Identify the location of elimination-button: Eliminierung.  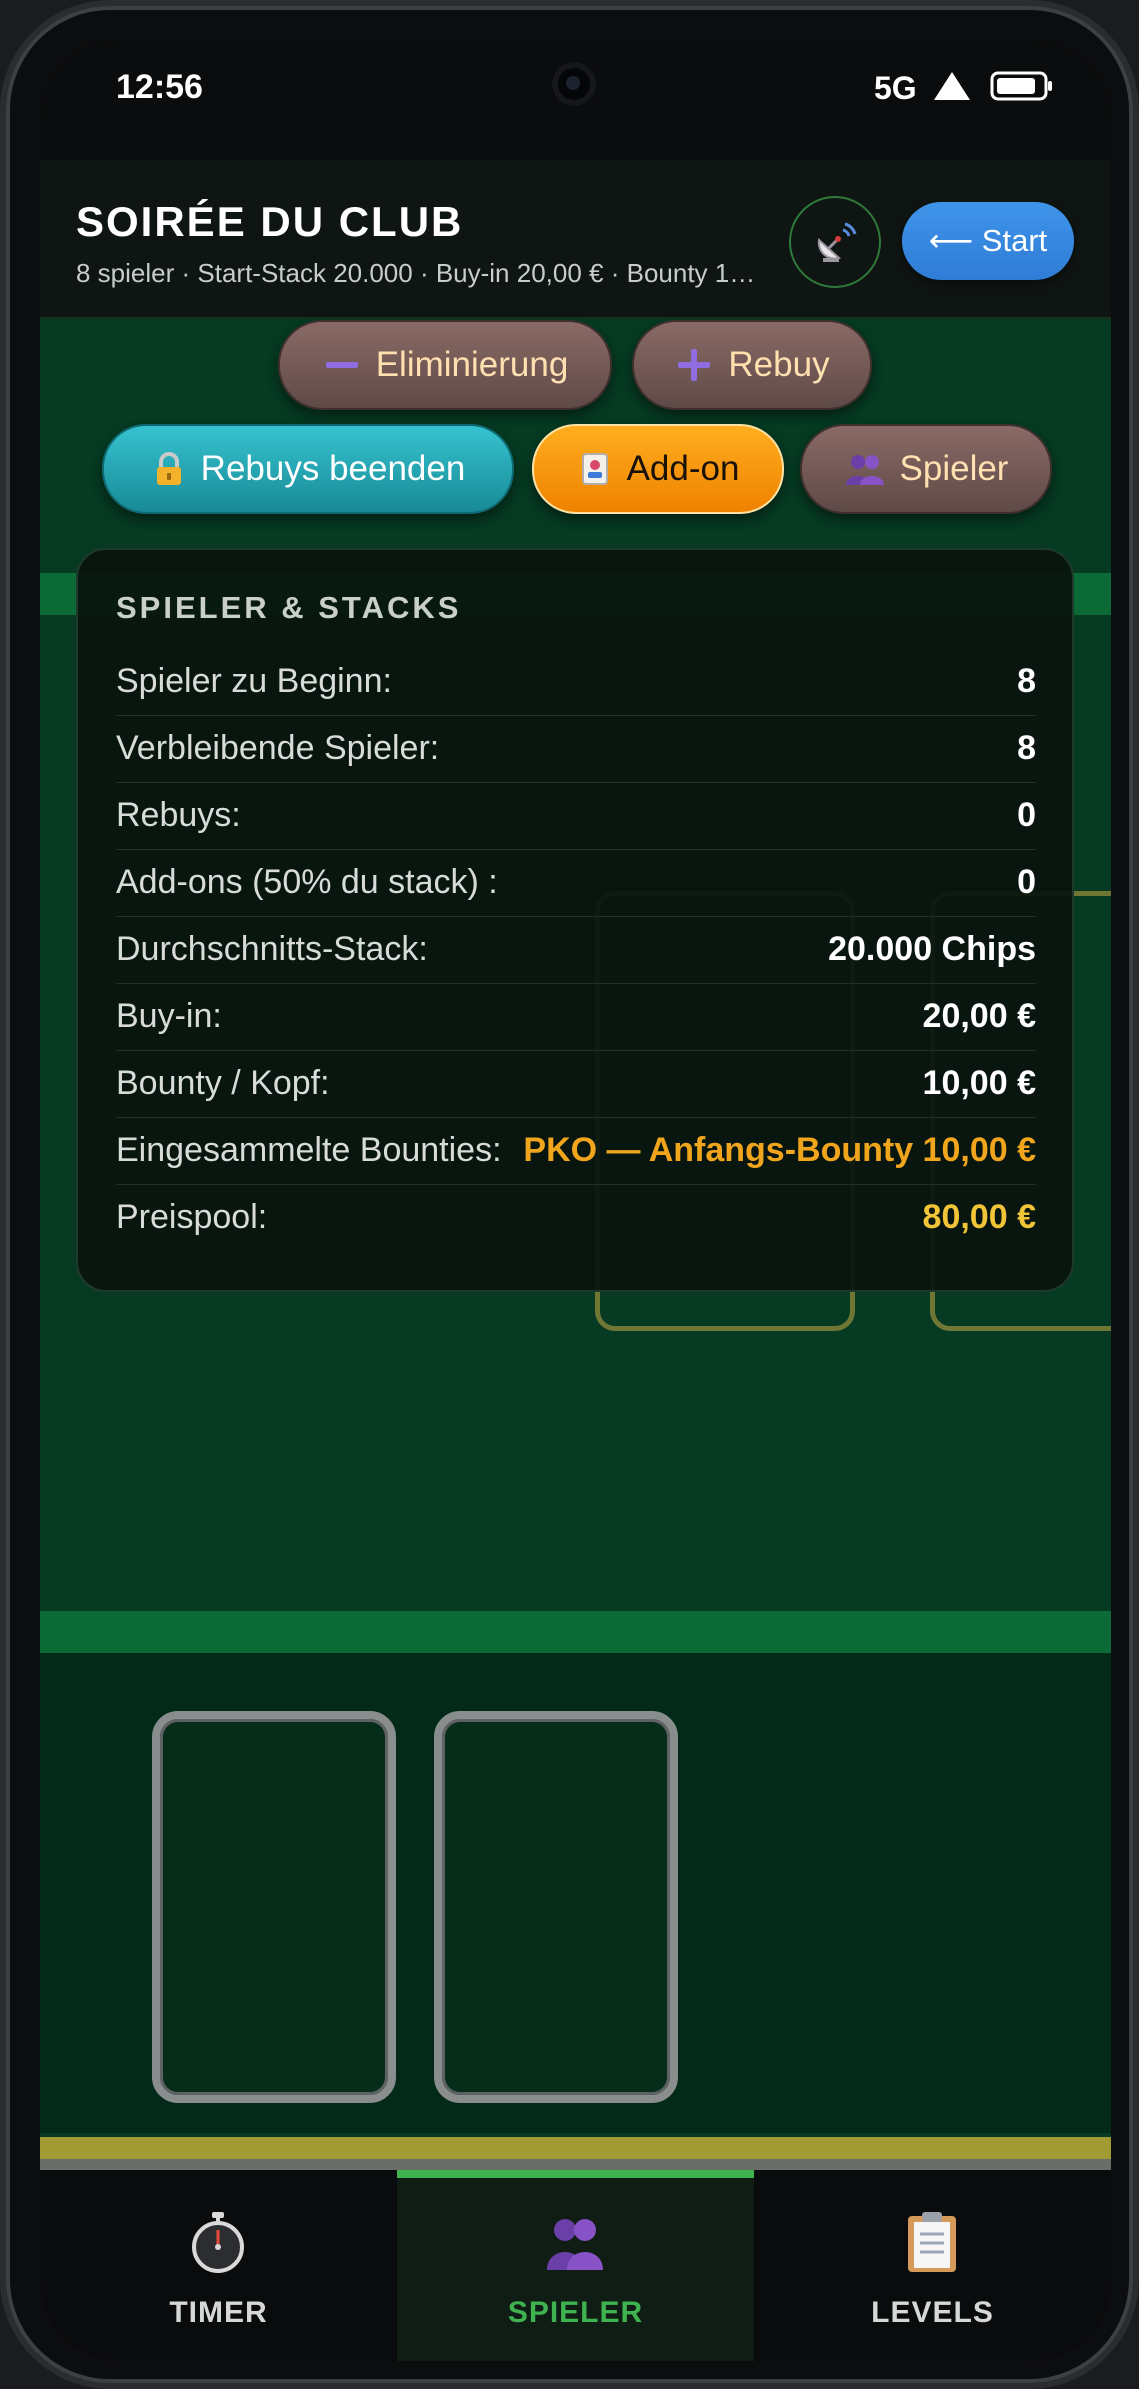
(445, 365).